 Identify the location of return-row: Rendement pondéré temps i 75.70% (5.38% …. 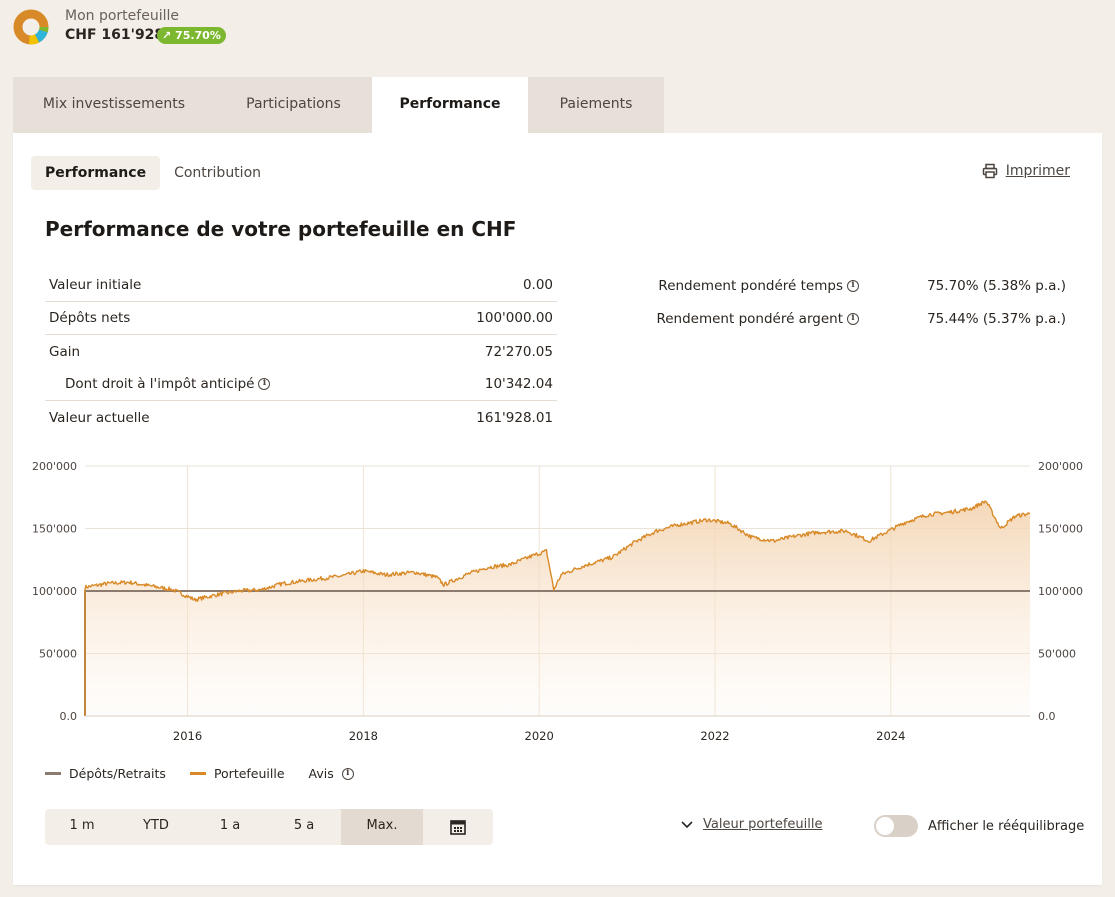
(863, 285).